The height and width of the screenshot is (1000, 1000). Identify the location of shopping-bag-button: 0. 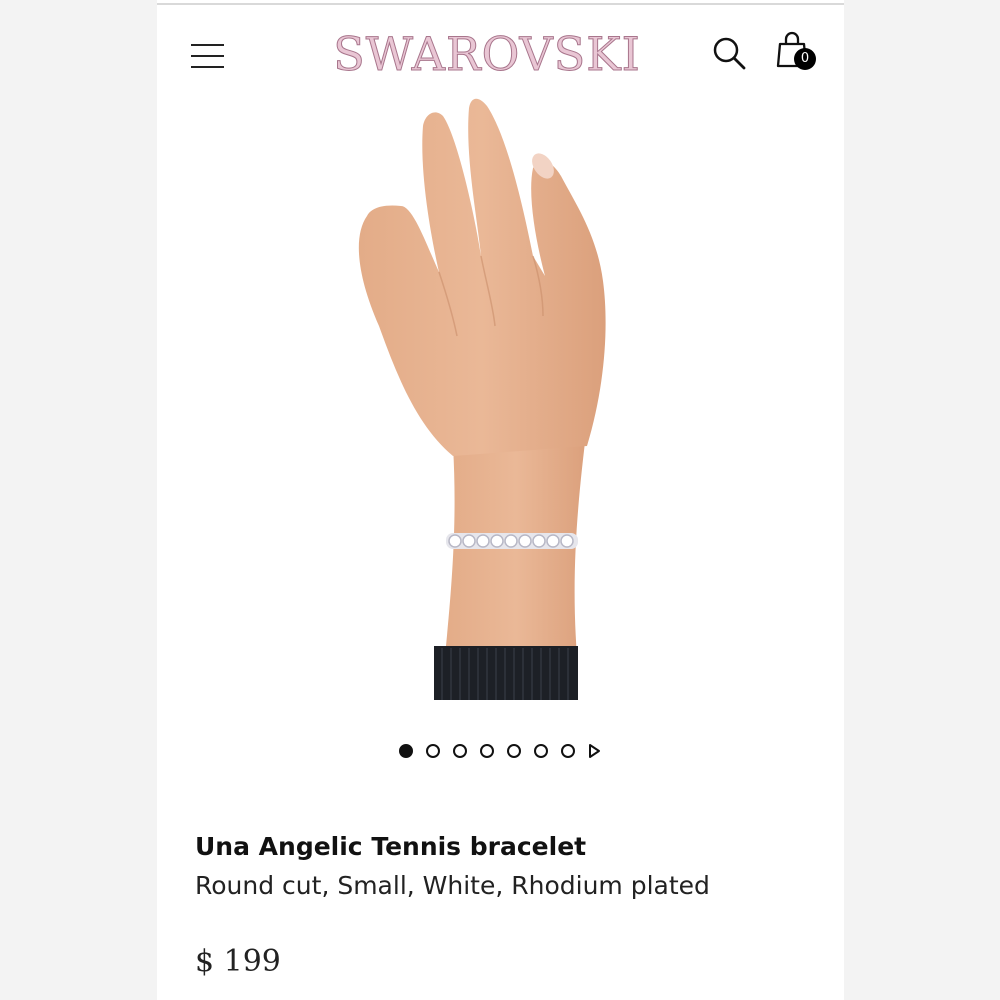
(801, 53).